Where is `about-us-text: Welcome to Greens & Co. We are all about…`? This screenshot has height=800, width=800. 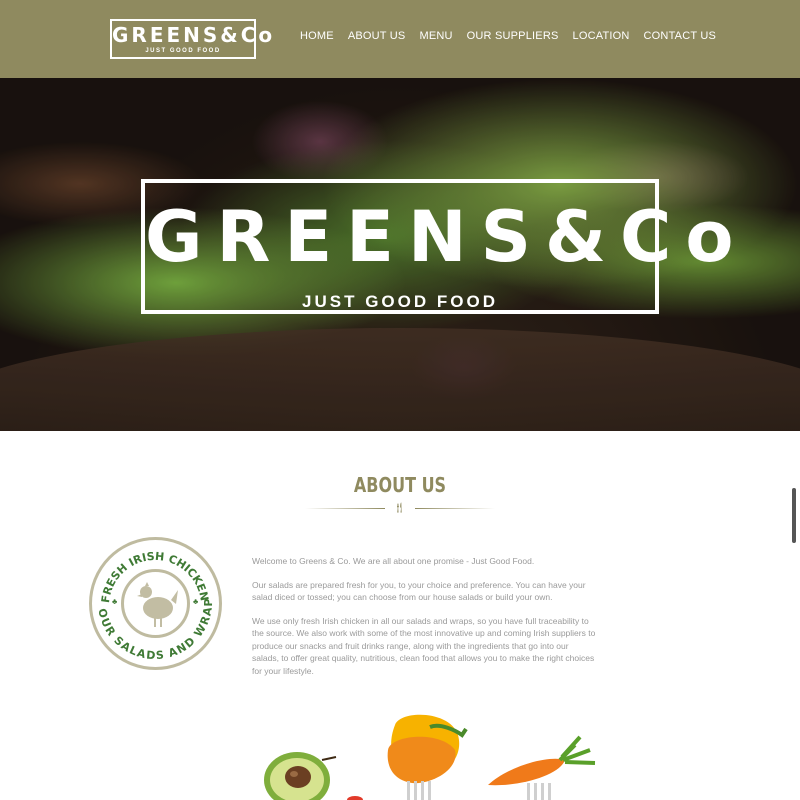
about-us-text: Welcome to Greens & Co. We are all about… is located at coordinates (424, 621).